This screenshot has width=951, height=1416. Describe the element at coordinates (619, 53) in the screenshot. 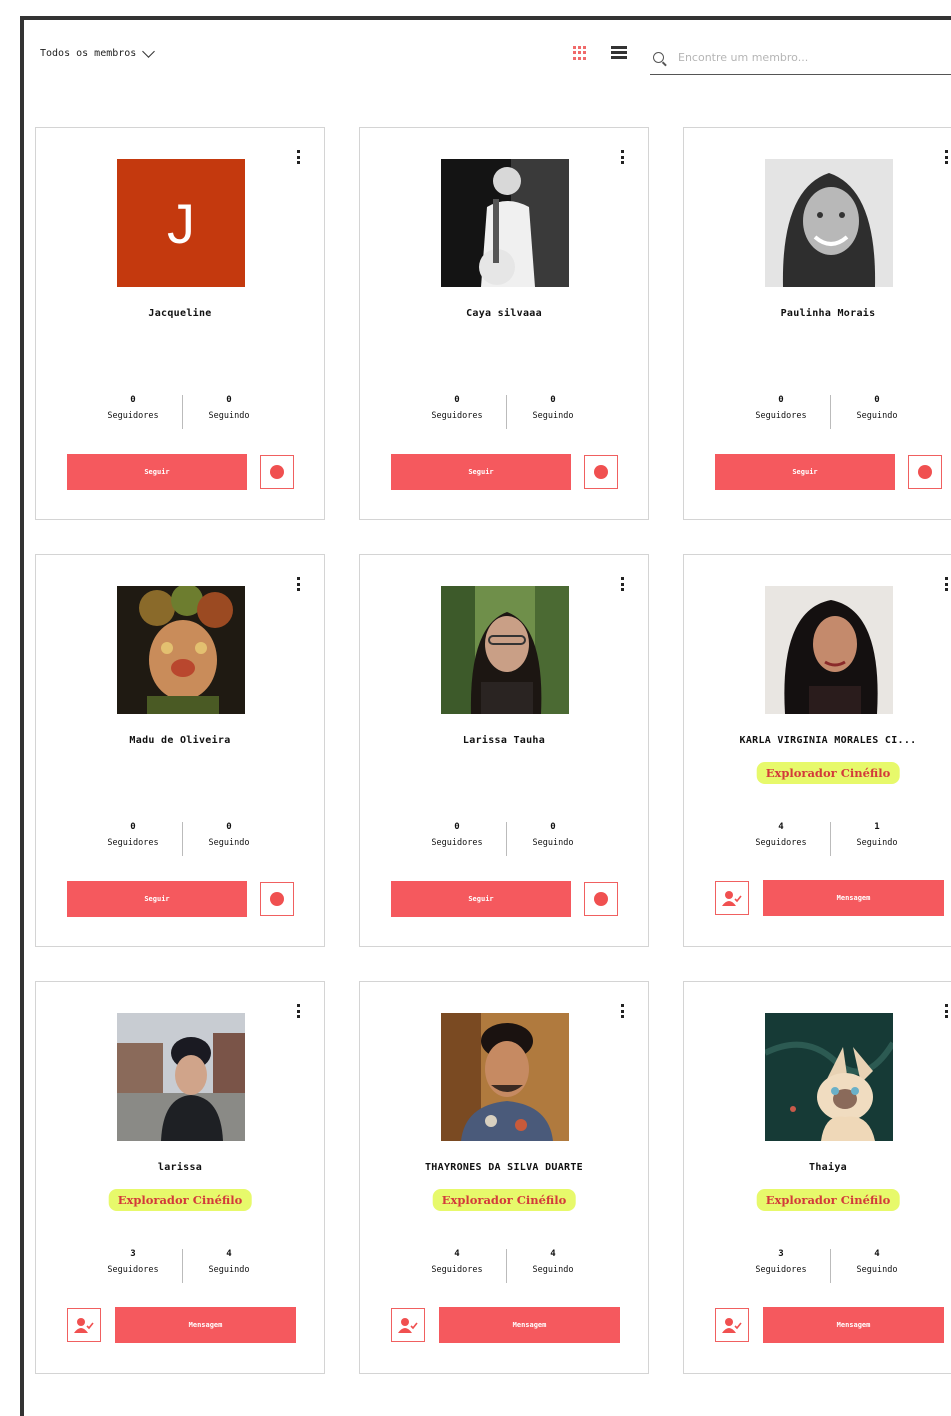

I see `list-view-icon` at that location.